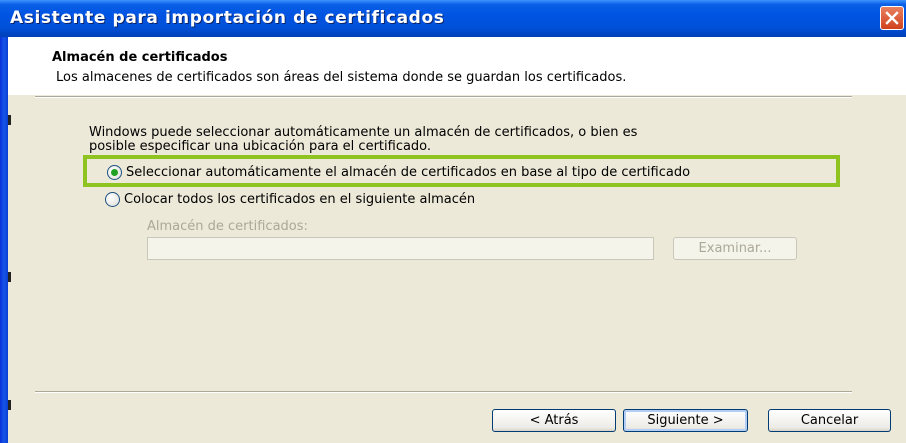 The width and height of the screenshot is (906, 443). I want to click on page-title: Almacén de certificados, so click(140, 57).